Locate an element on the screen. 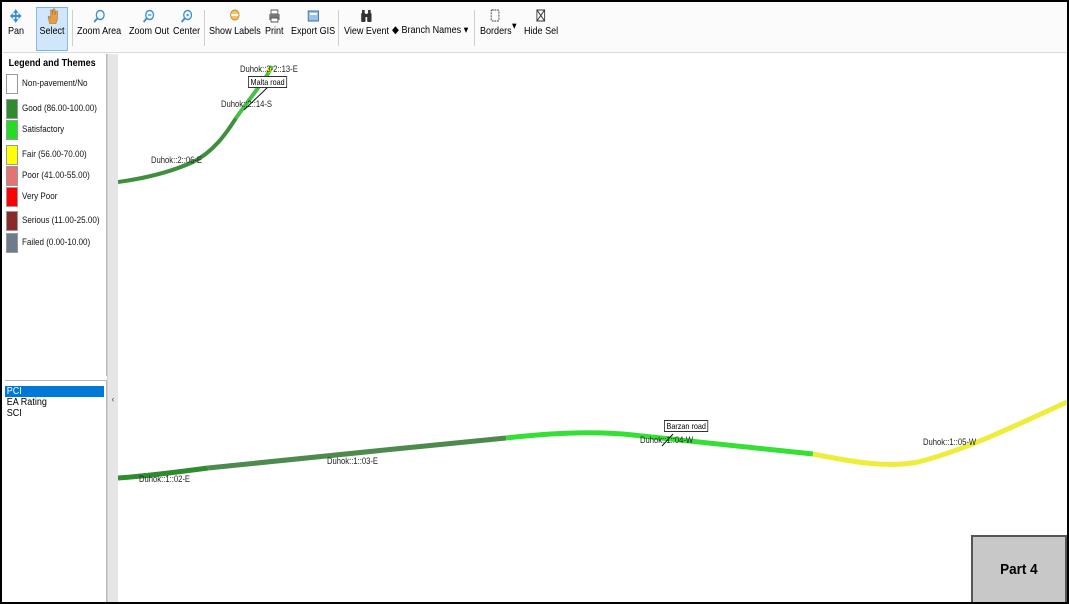  road-segment-1-05-w is located at coordinates (939, 433).